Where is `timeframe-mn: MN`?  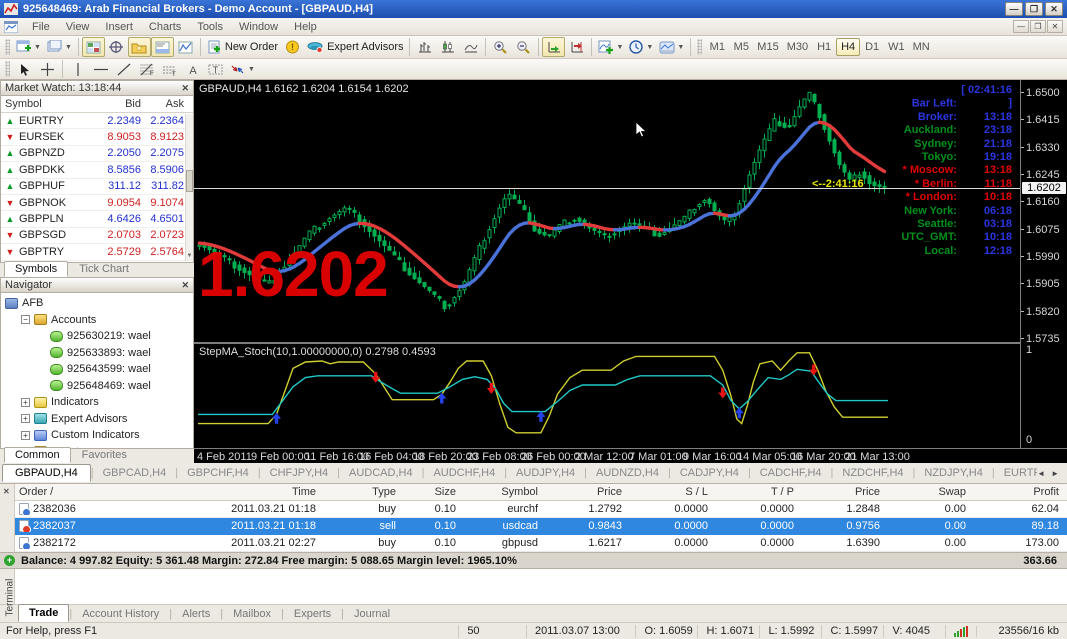 timeframe-mn: MN is located at coordinates (921, 47).